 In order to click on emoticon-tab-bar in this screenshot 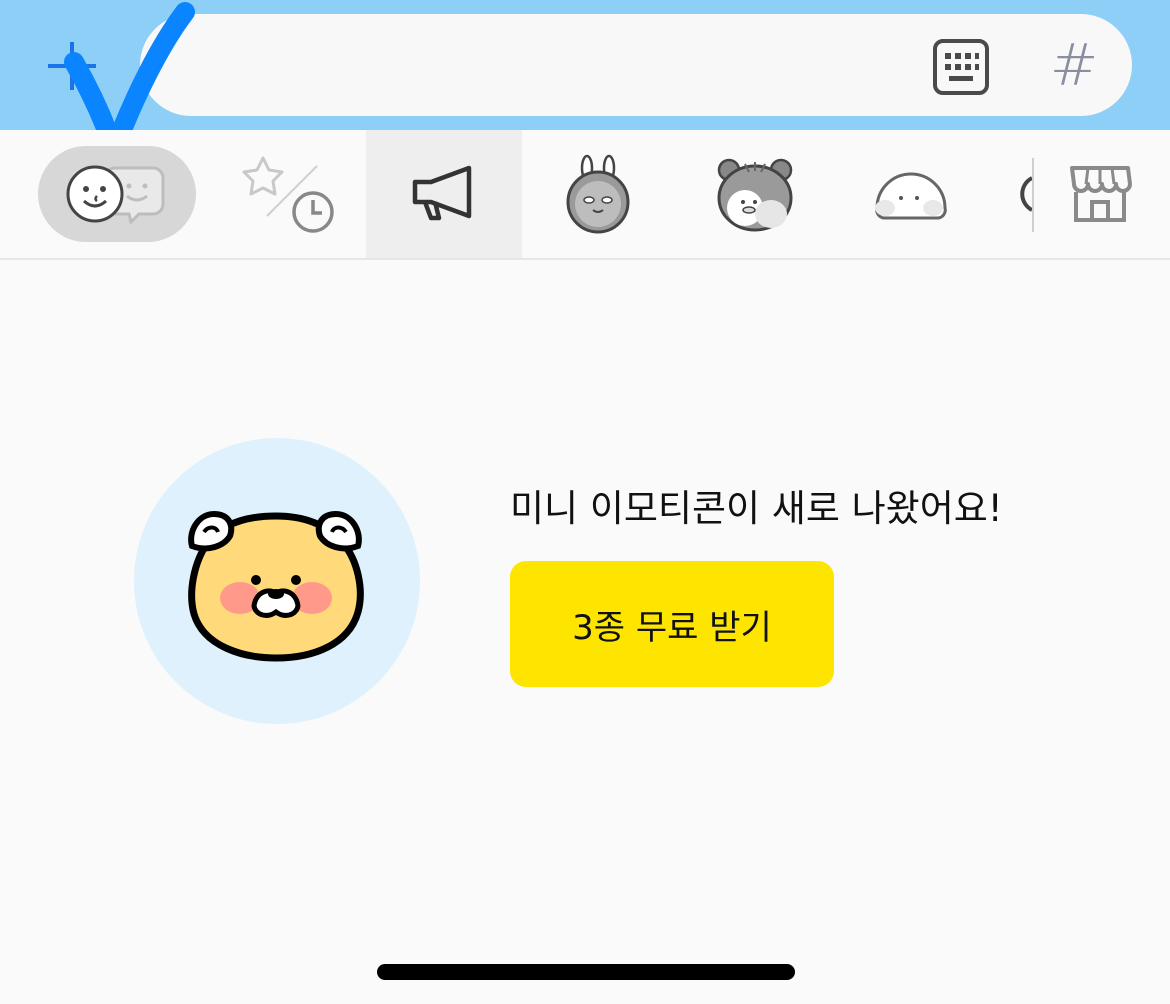, I will do `click(585, 195)`.